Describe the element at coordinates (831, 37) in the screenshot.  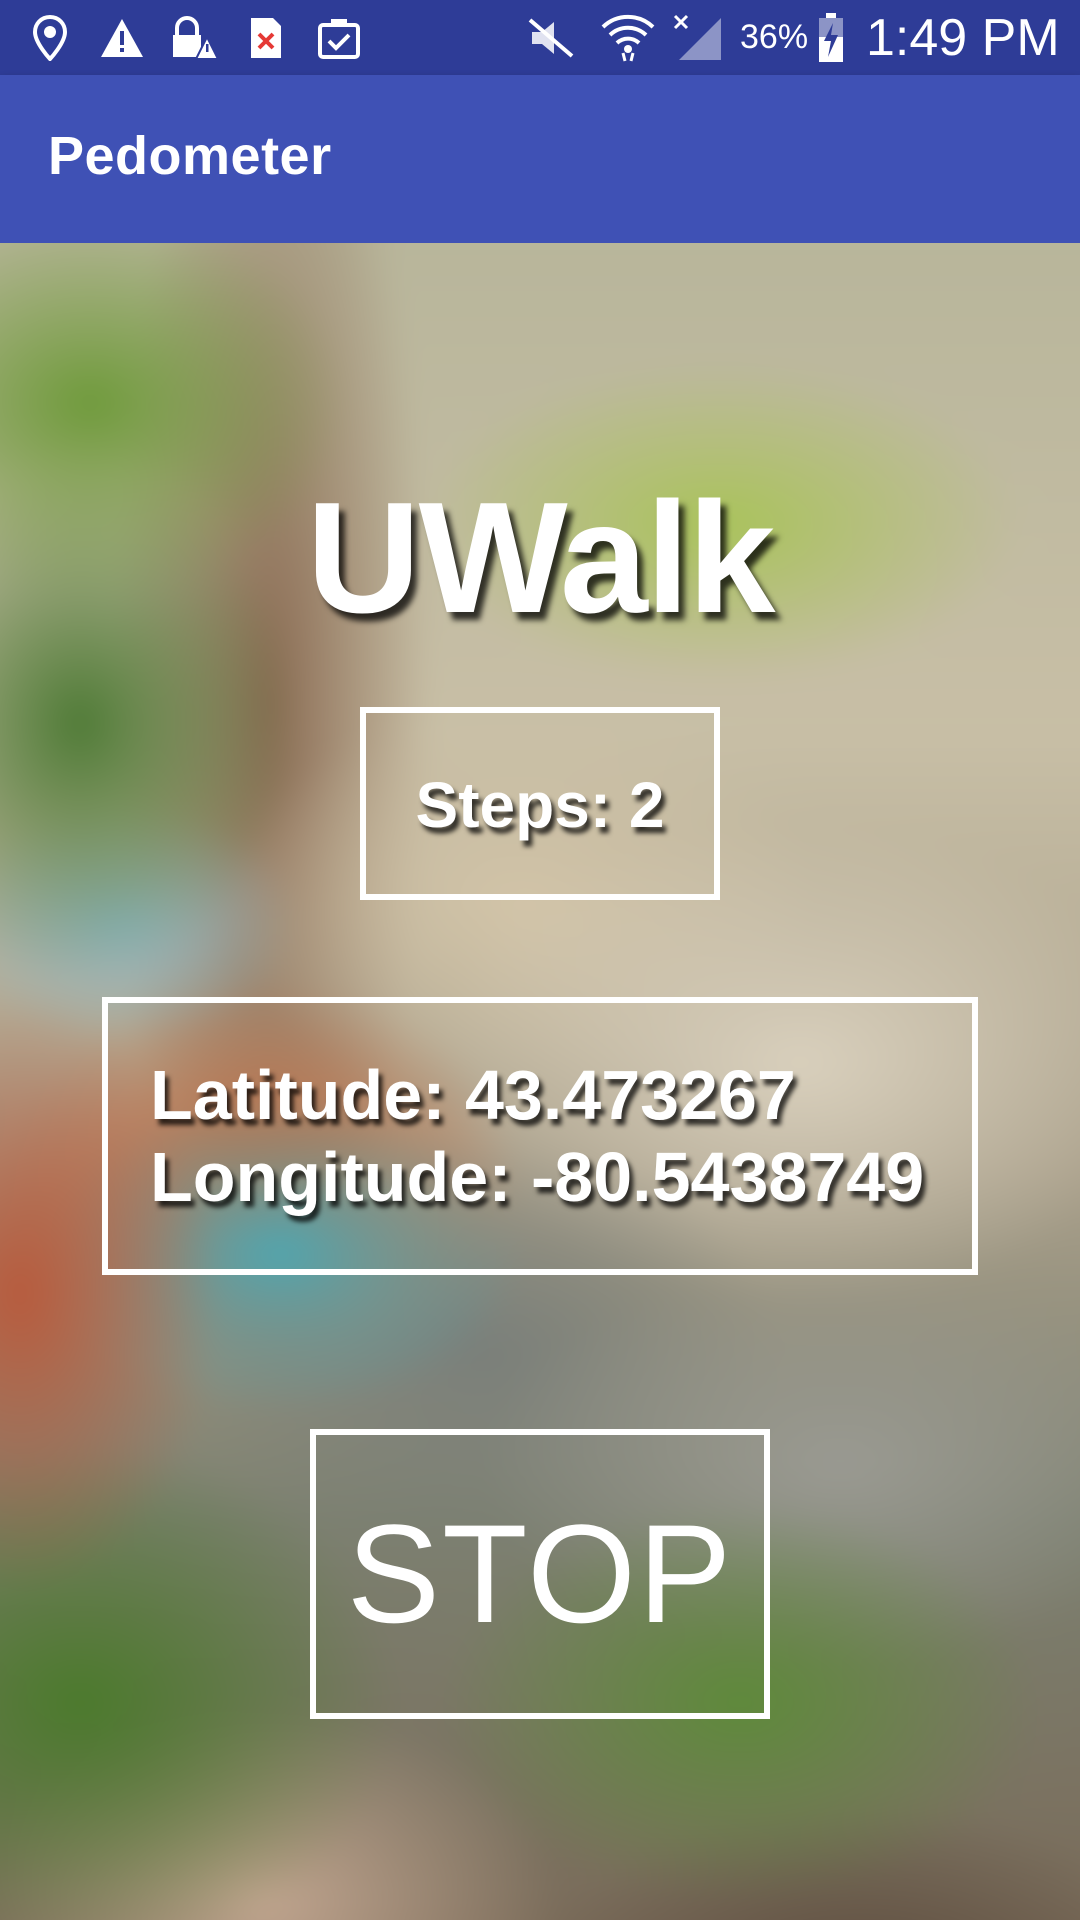
I see `battery-charging-icon` at that location.